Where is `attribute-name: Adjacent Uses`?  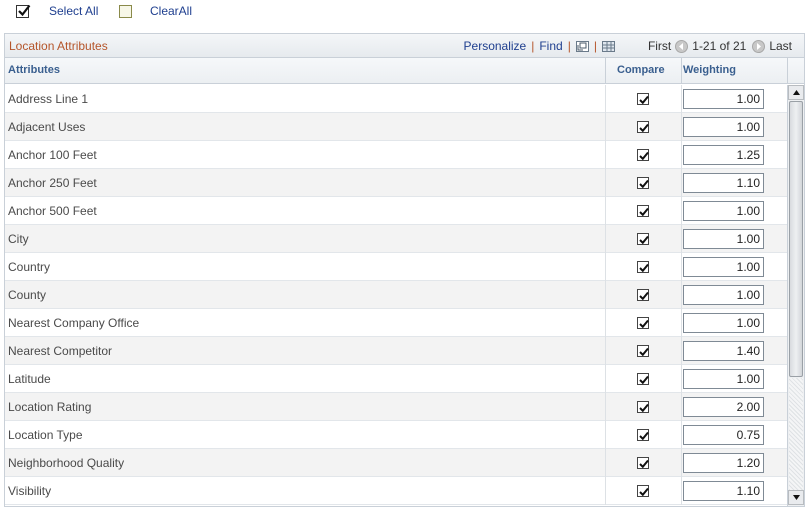
attribute-name: Adjacent Uses is located at coordinates (47, 127).